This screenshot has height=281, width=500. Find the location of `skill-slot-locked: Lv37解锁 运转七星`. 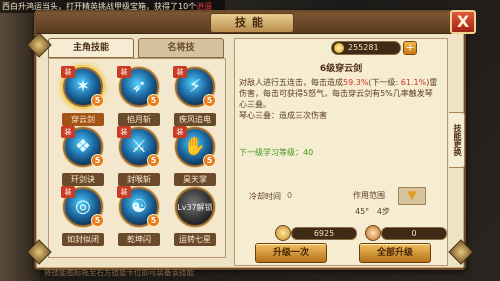

skill-slot-locked: Lv37解锁 运转七星 is located at coordinates (195, 216).